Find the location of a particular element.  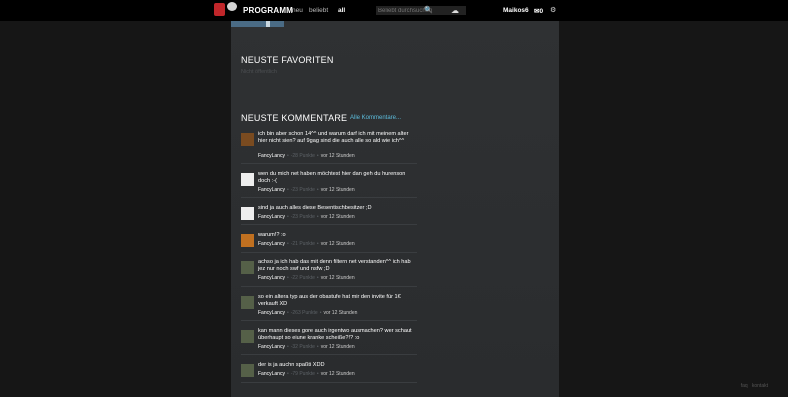

comment-meta: FancyLancy • -21 Punkte • vor 12 Stunden is located at coordinates (306, 244).